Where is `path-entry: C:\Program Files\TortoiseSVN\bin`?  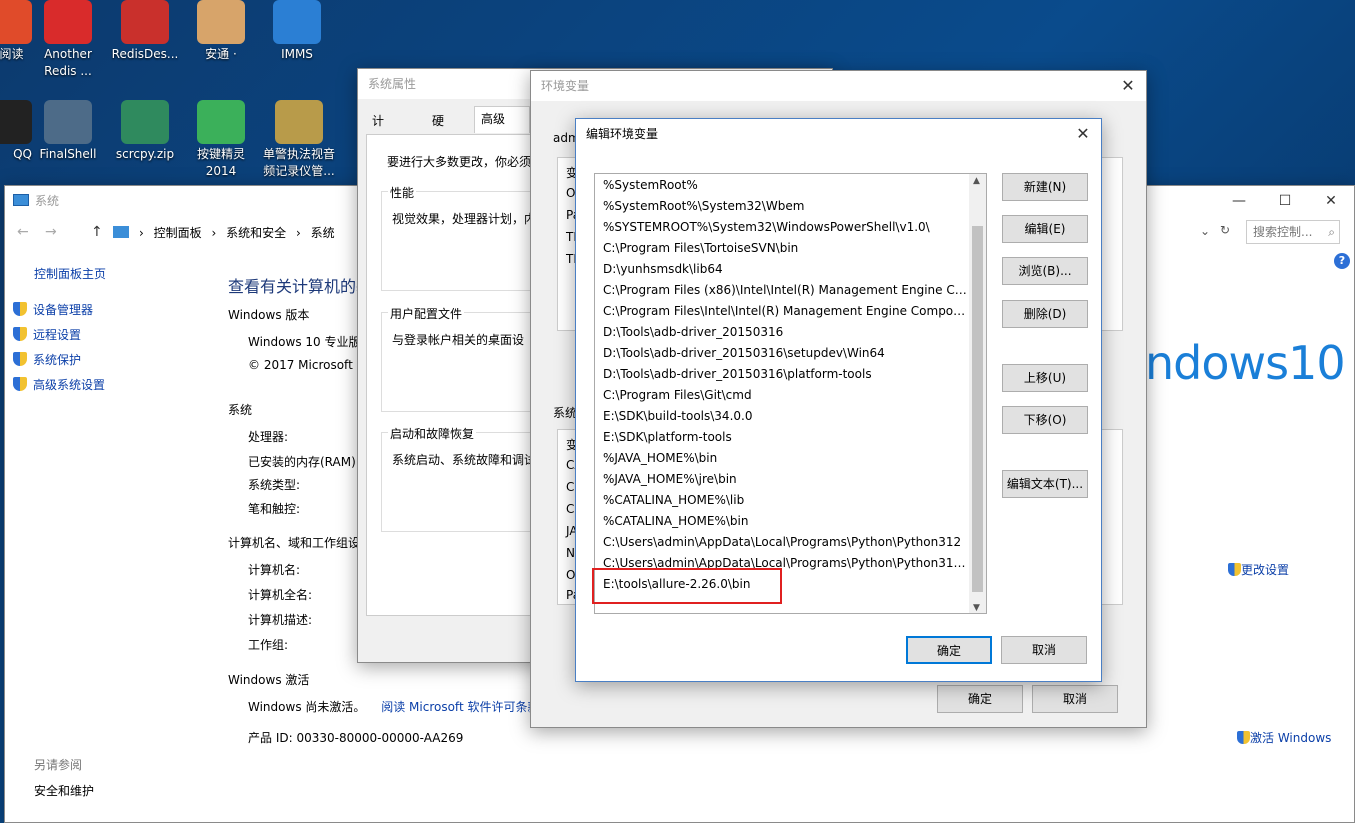 path-entry: C:\Program Files\TortoiseSVN\bin is located at coordinates (782, 248).